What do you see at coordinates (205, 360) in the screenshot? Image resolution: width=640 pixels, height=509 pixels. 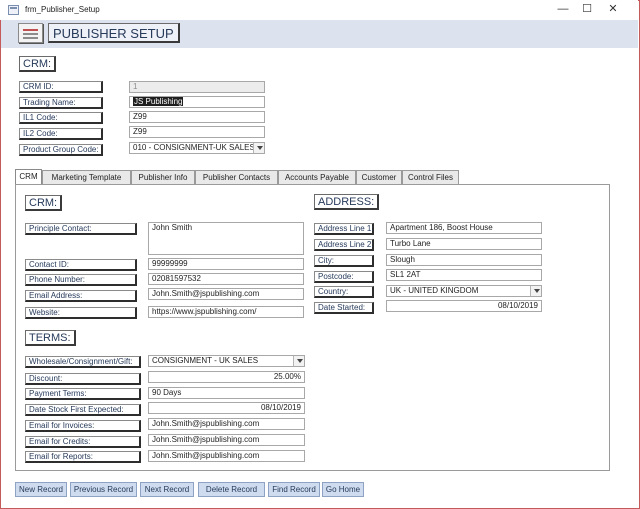 I see `wholesale-consignment-gift-value: CONSIGNMENT - UK SALES` at bounding box center [205, 360].